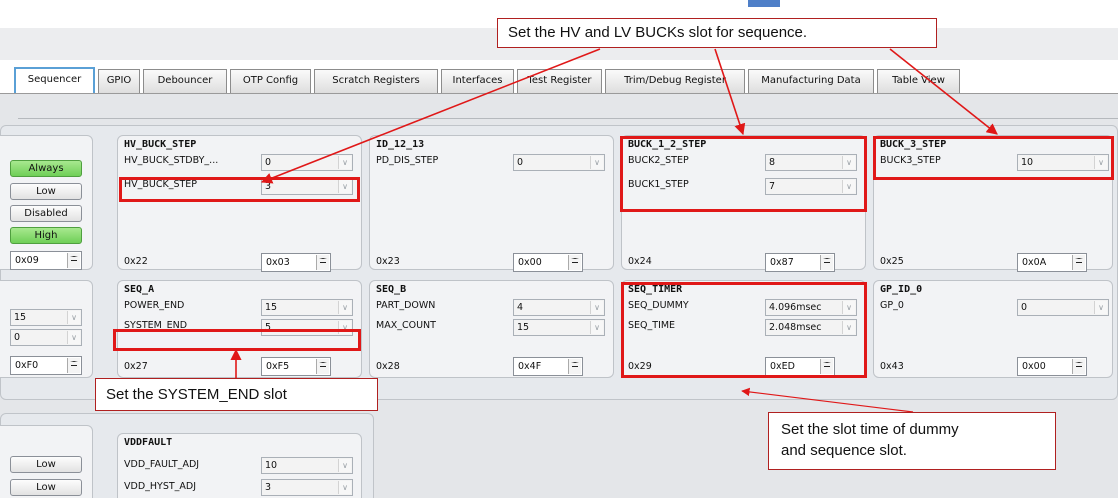 Image resolution: width=1118 pixels, height=498 pixels. I want to click on callout-slot-time-line2: and sequence slot., so click(844, 450).